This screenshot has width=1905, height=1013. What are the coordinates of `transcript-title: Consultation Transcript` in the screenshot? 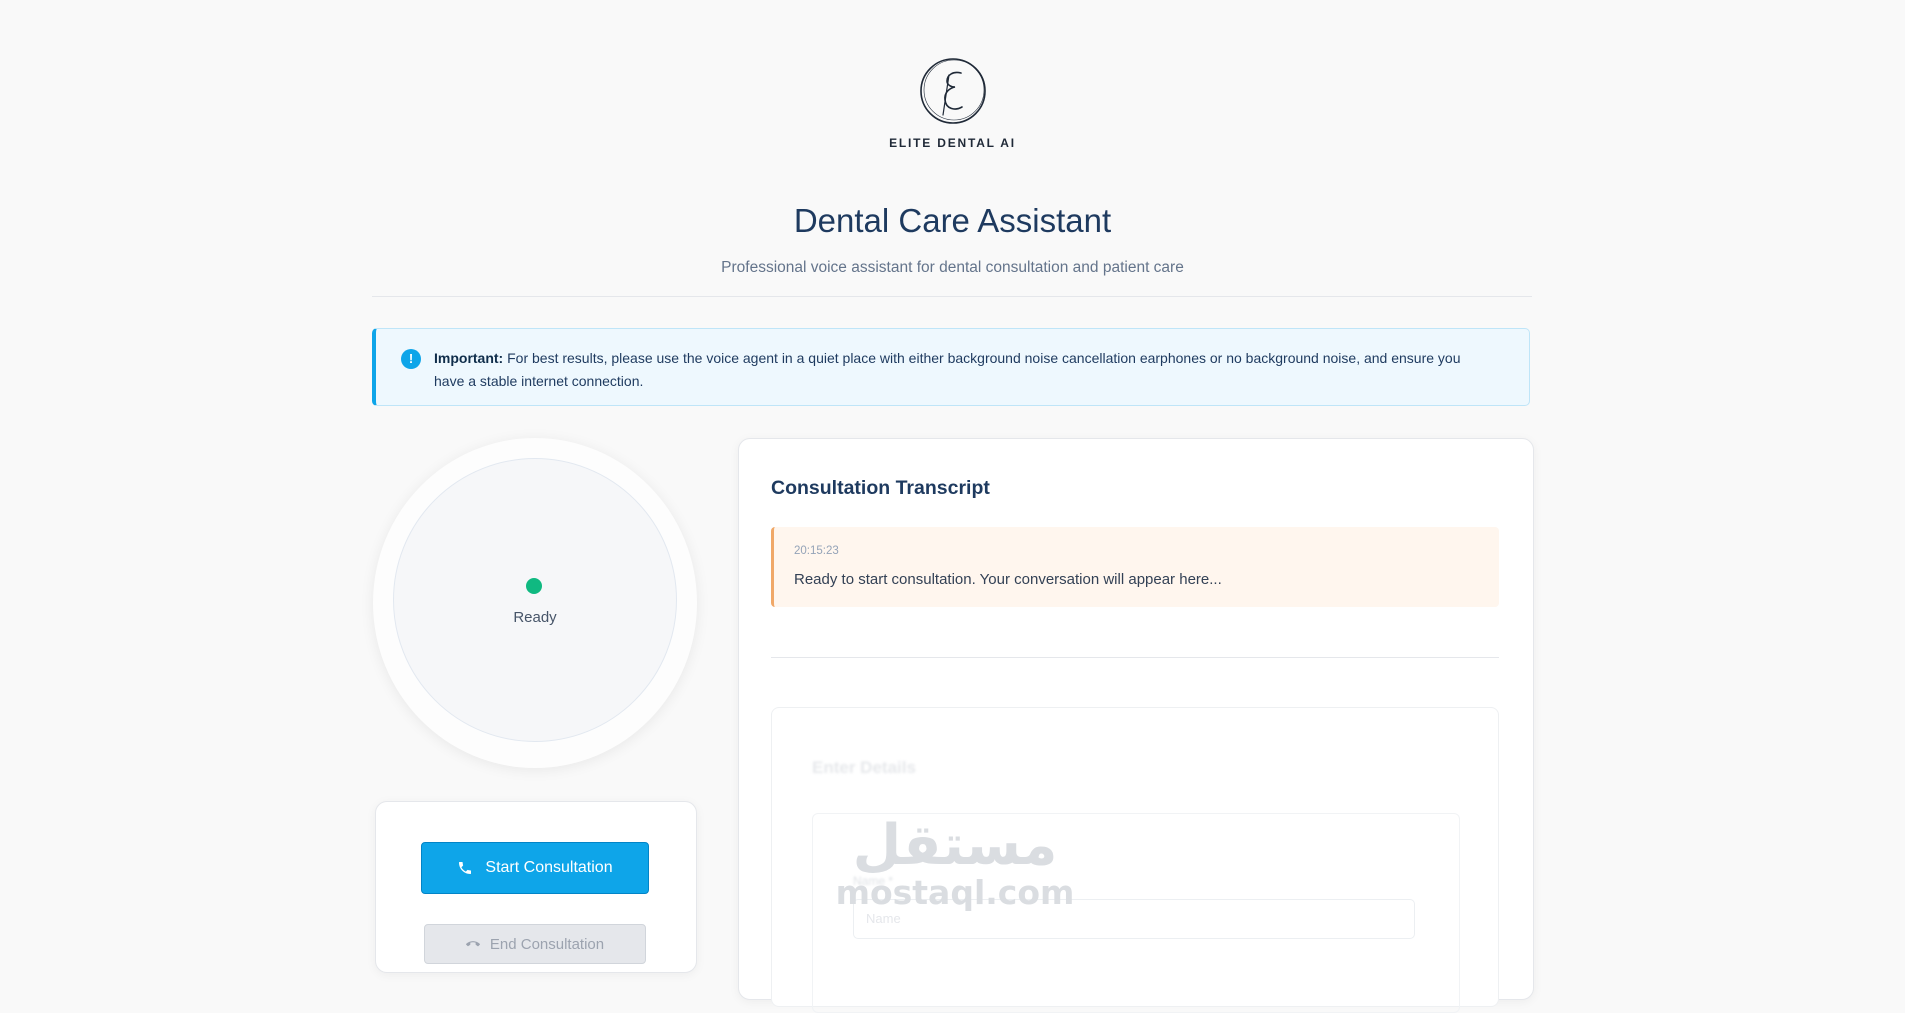 It's located at (880, 488).